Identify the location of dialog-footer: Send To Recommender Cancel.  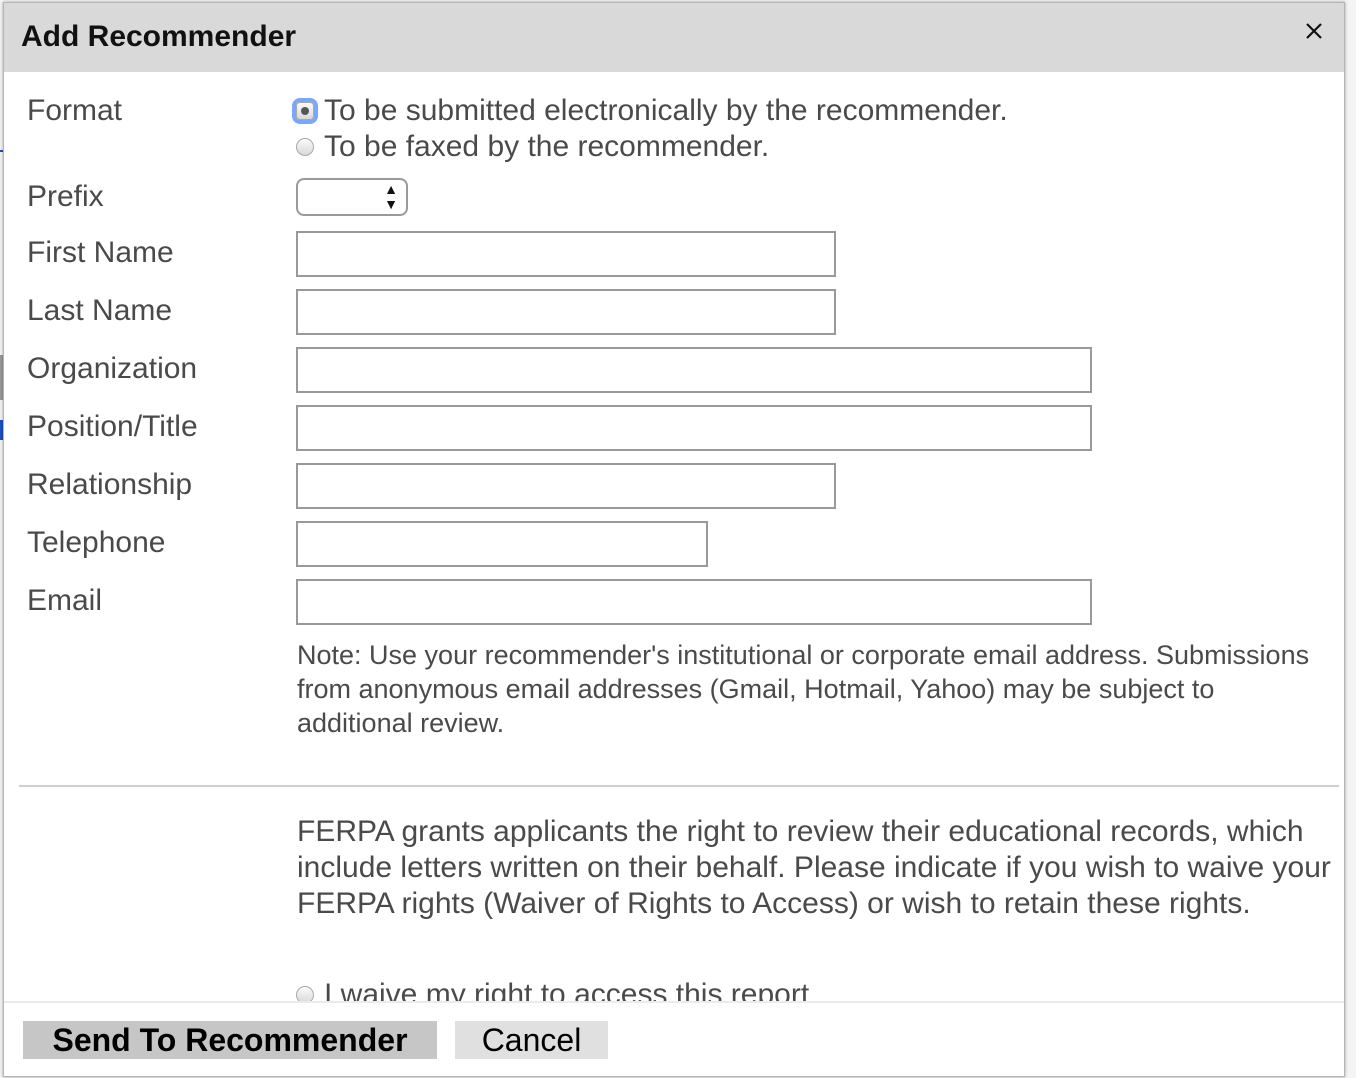
(674, 1038).